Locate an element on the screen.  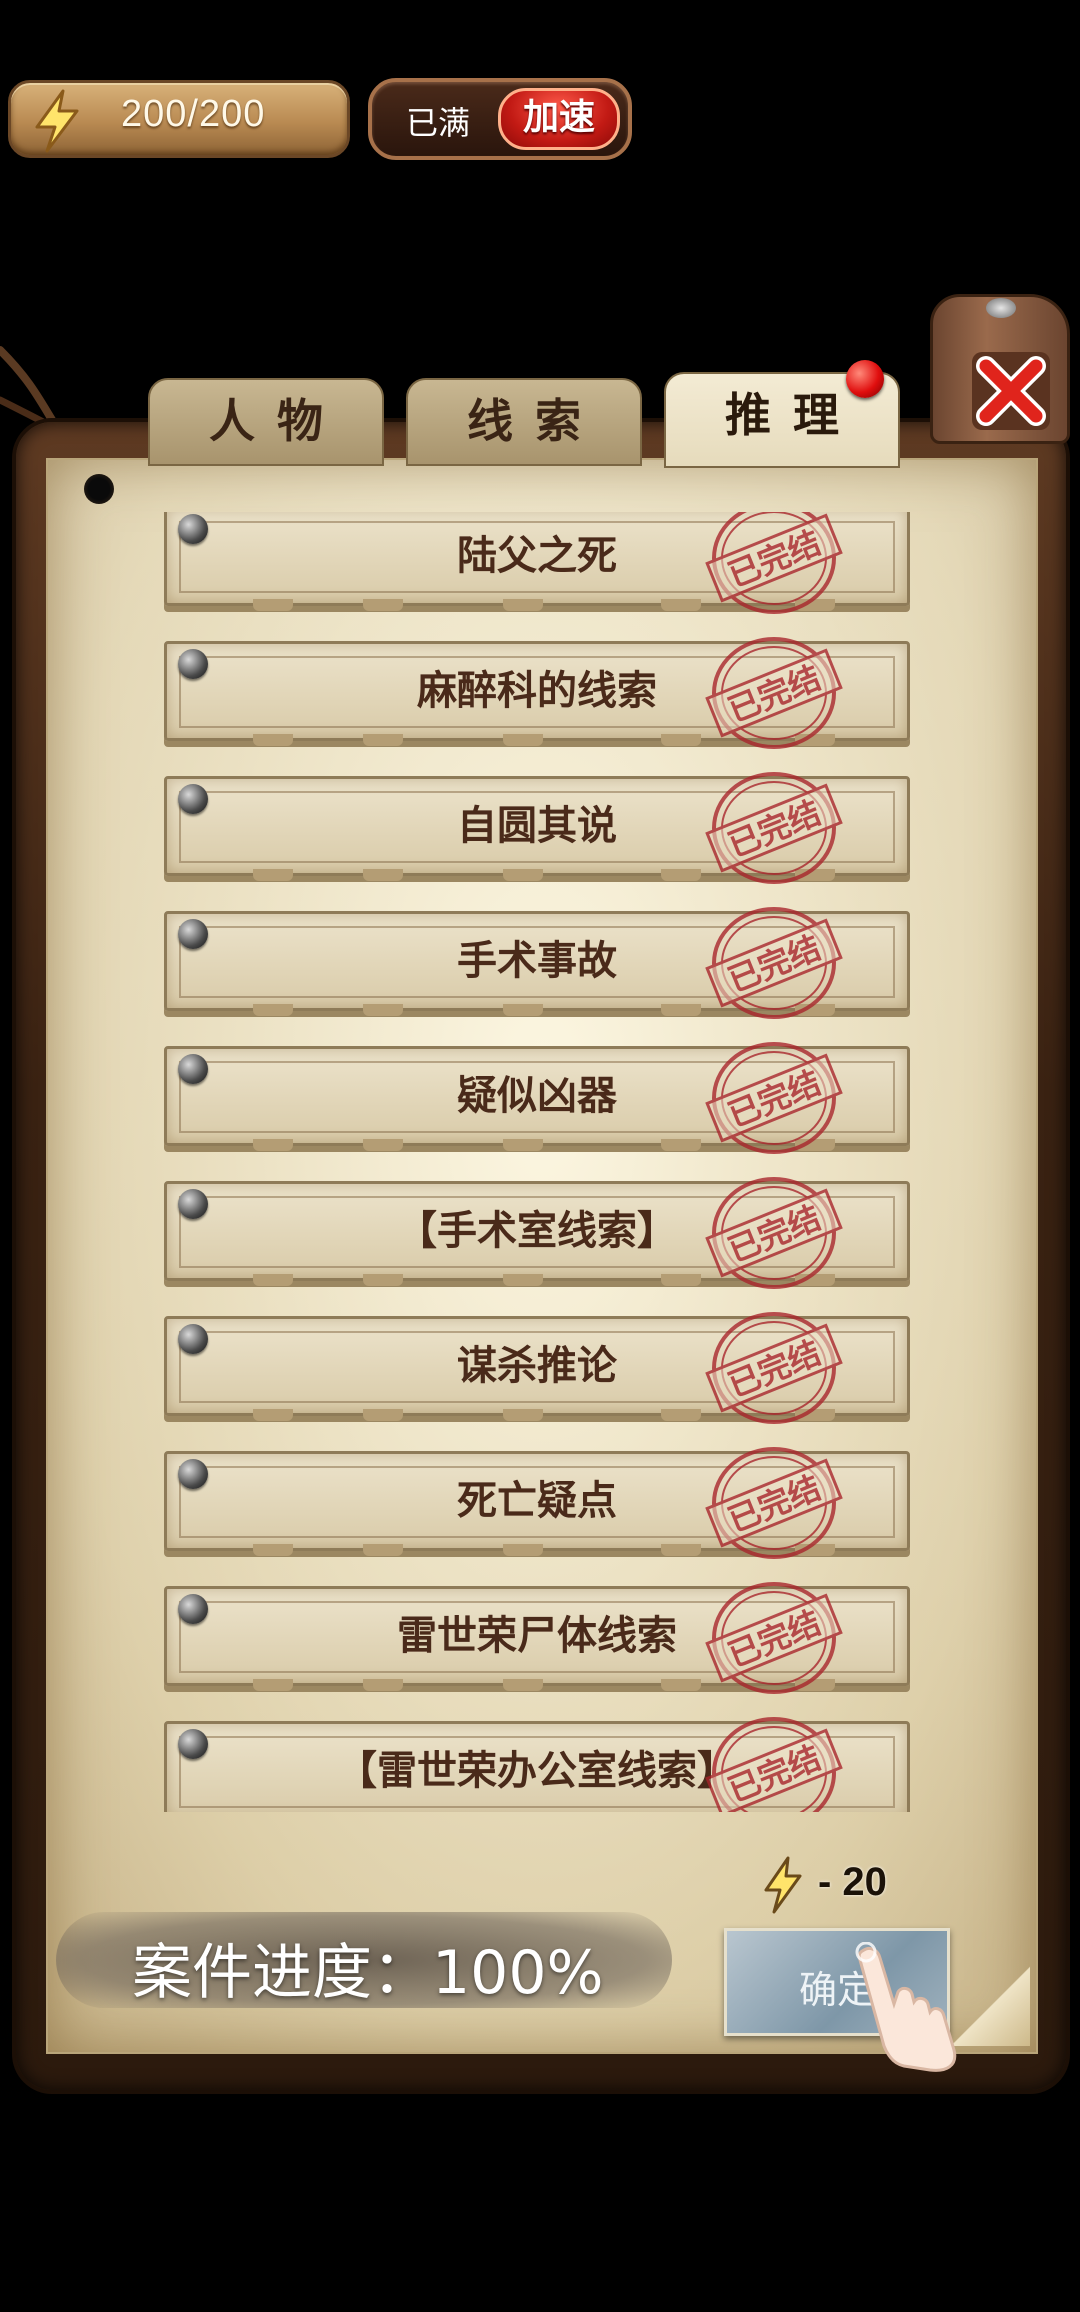
case-item: 【雷世荣办公室线索】 已完结 is located at coordinates (537, 1764).